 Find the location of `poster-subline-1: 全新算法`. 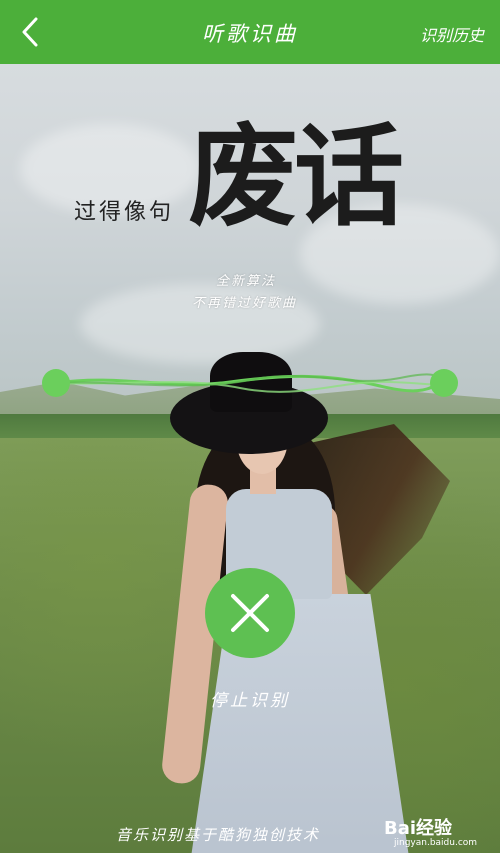

poster-subline-1: 全新算法 is located at coordinates (246, 281).